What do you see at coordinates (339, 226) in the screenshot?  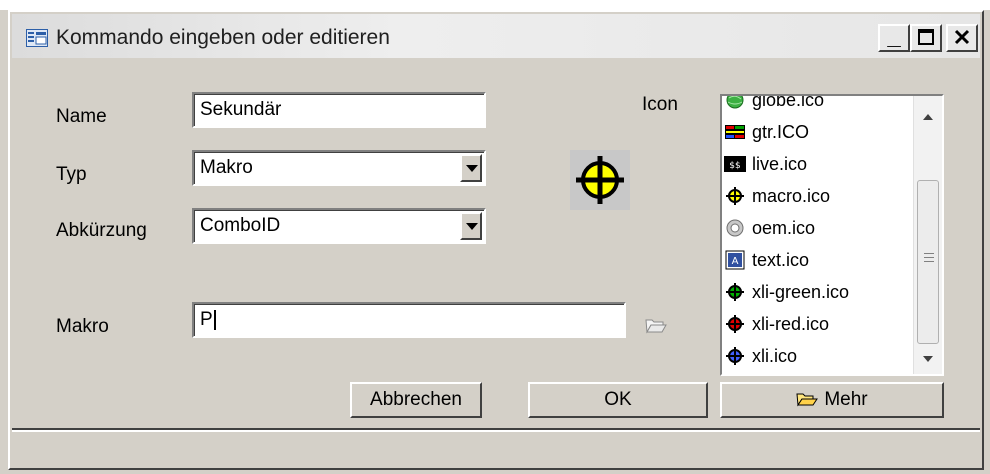 I see `abkuerzung-dropdown: ComboID` at bounding box center [339, 226].